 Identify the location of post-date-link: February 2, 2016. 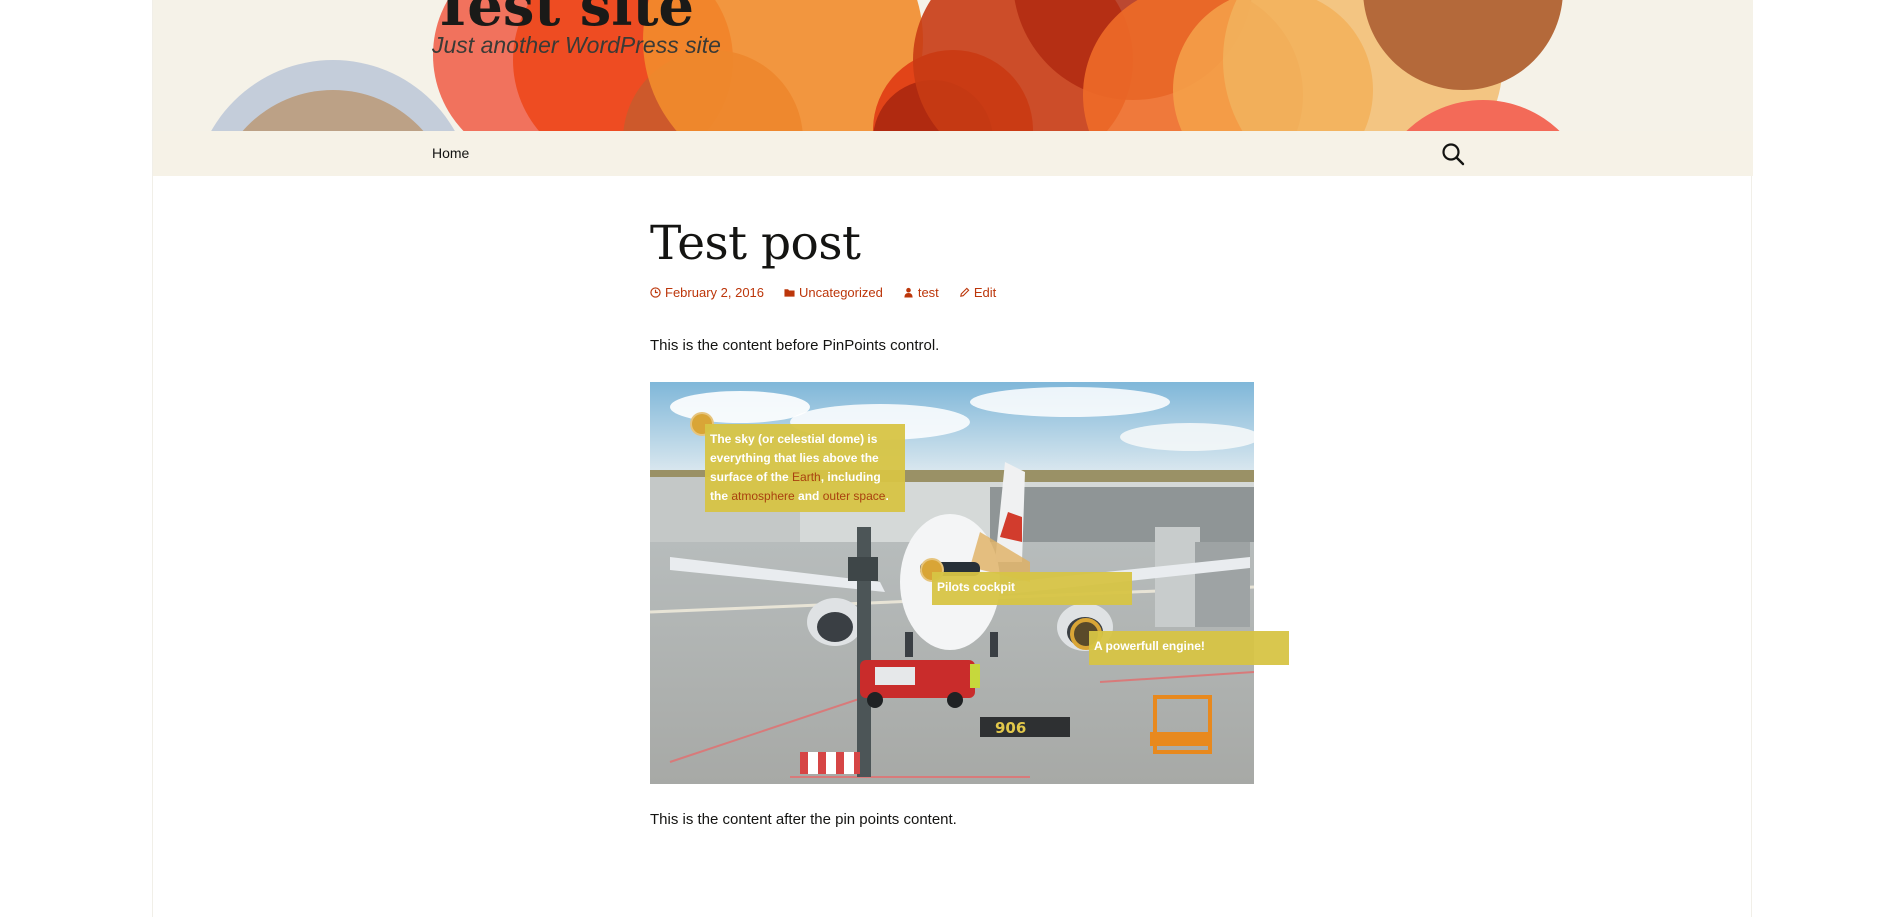
(707, 292).